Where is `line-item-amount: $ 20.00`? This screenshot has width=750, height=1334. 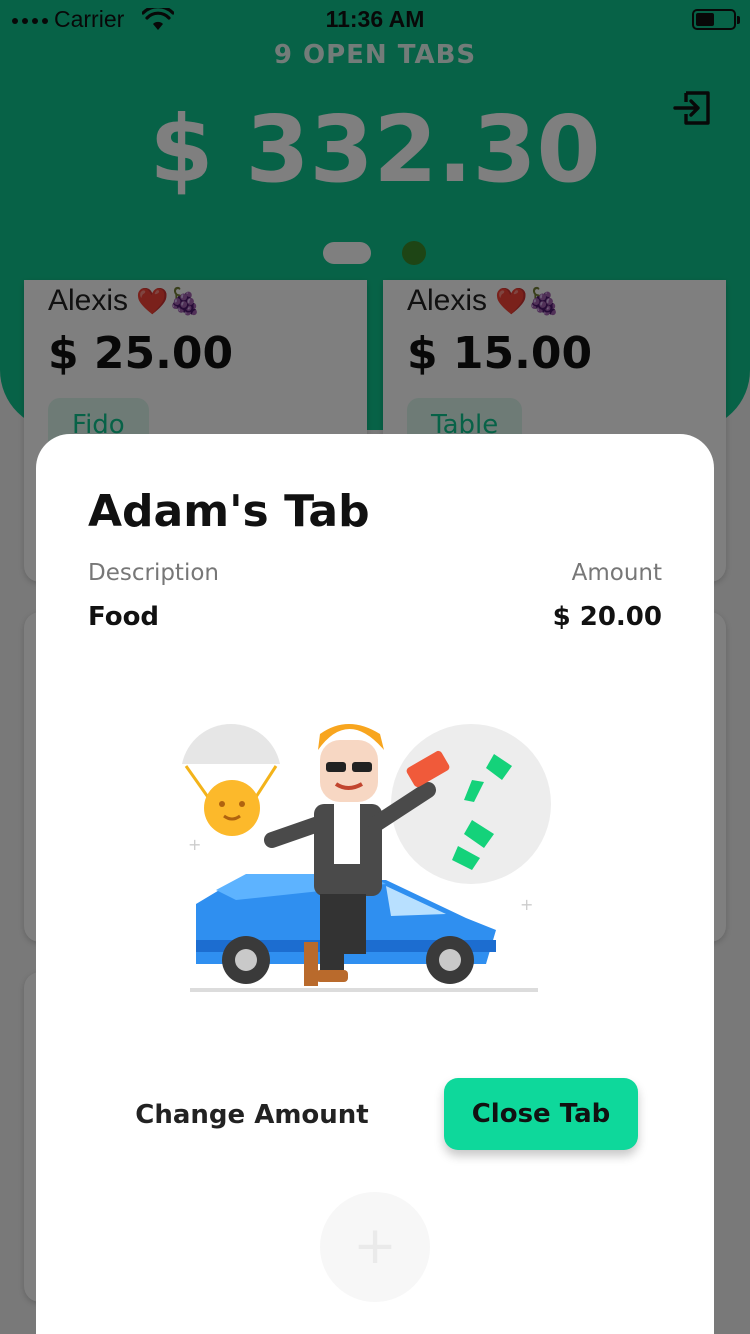 line-item-amount: $ 20.00 is located at coordinates (607, 617).